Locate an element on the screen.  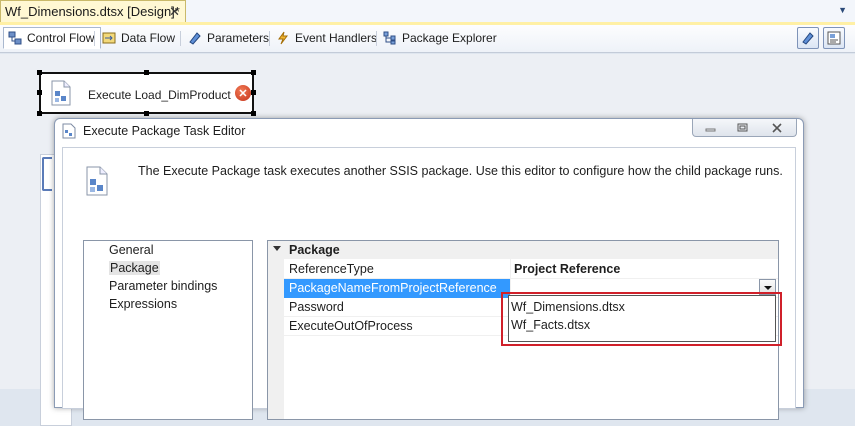
tab-label: Data Flow is located at coordinates (148, 38).